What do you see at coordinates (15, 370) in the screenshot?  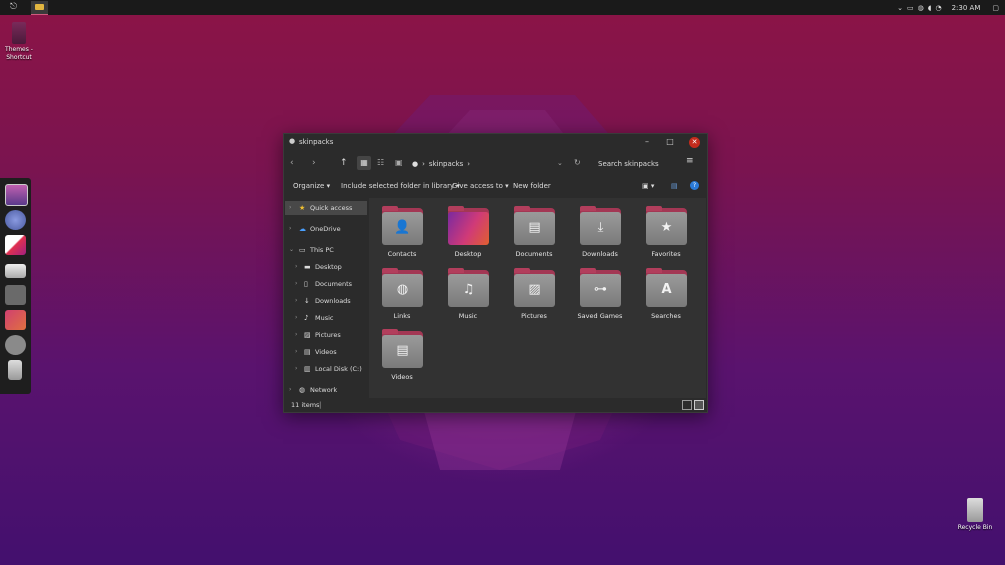 I see `trash-icon` at bounding box center [15, 370].